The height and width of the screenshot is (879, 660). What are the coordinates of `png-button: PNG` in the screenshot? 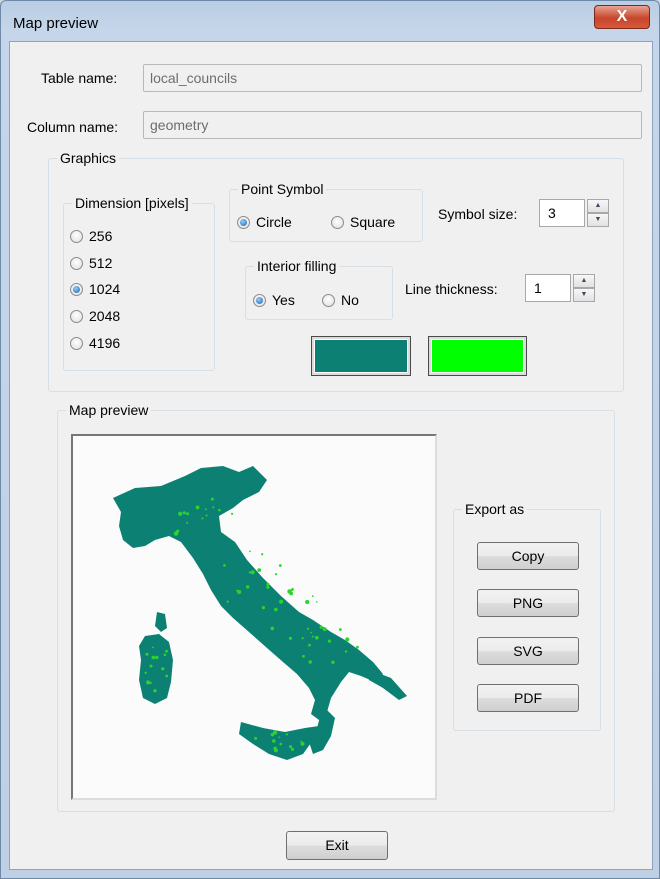 It's located at (528, 603).